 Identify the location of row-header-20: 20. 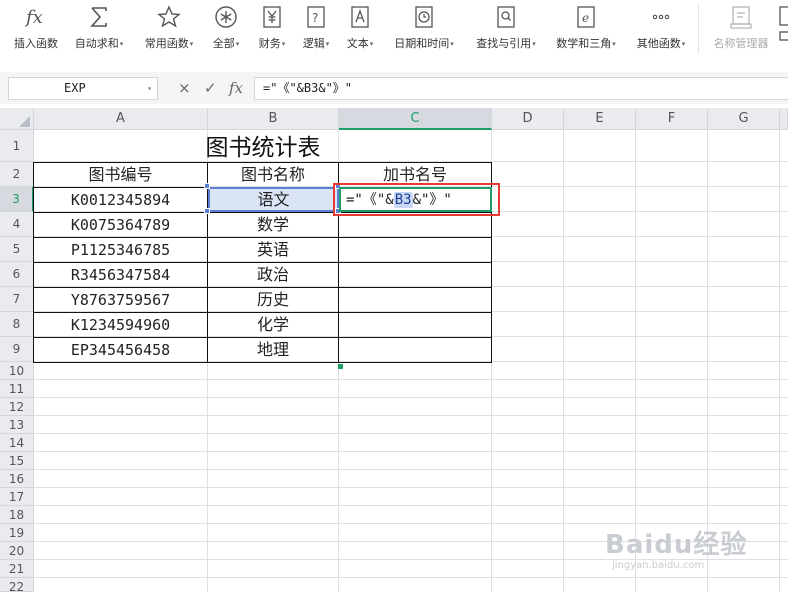
(17, 551).